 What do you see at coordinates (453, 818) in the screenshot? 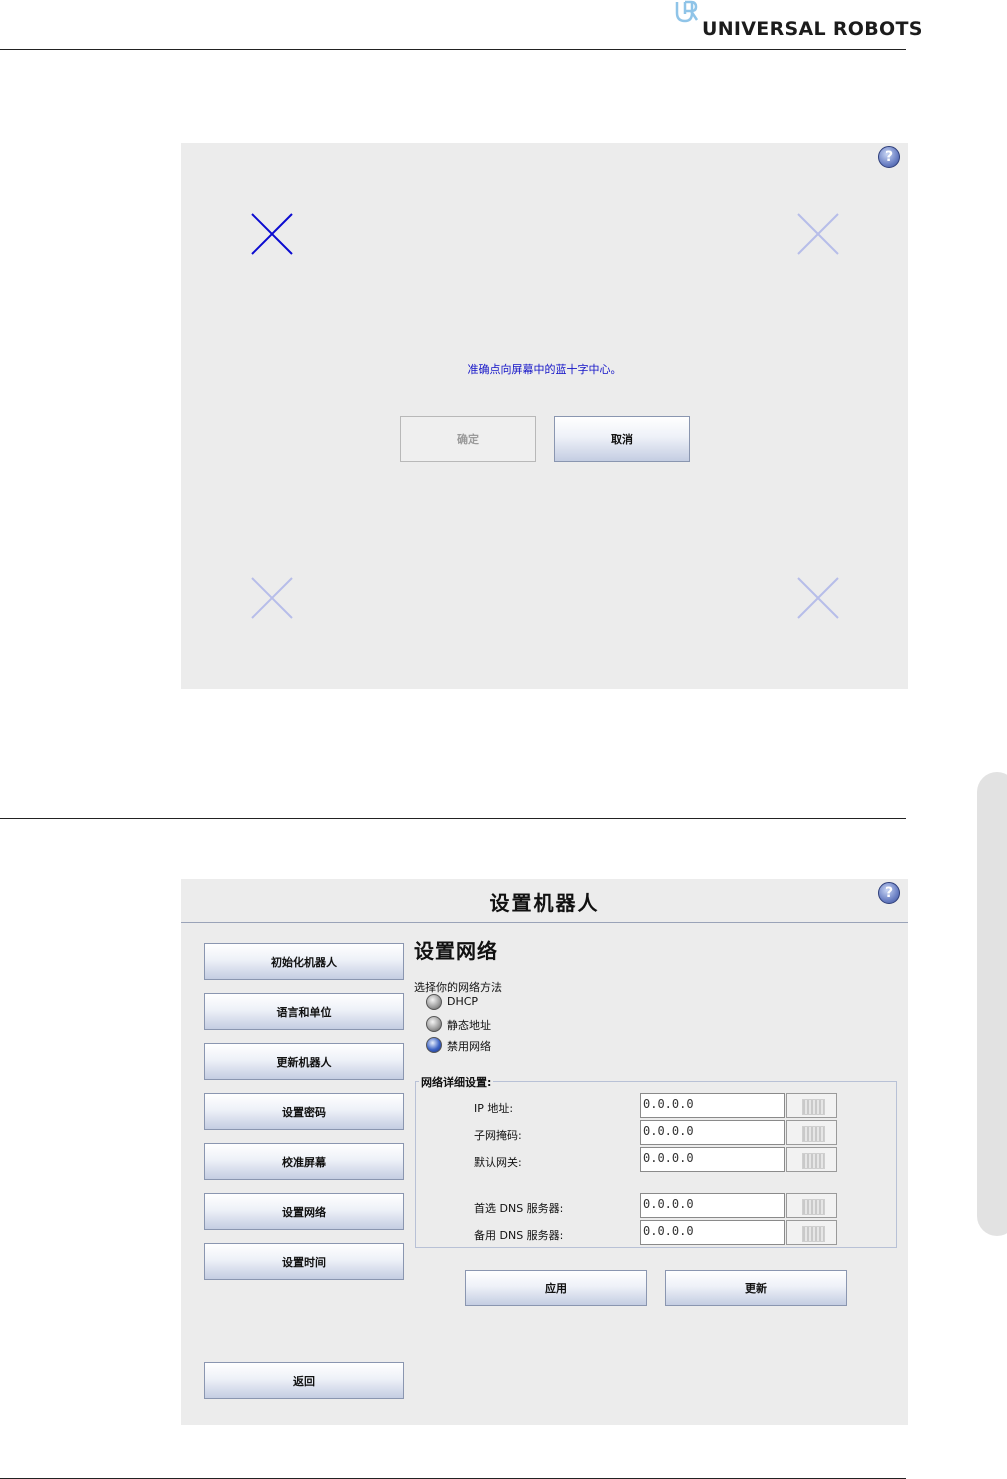
I see `section-rule` at bounding box center [453, 818].